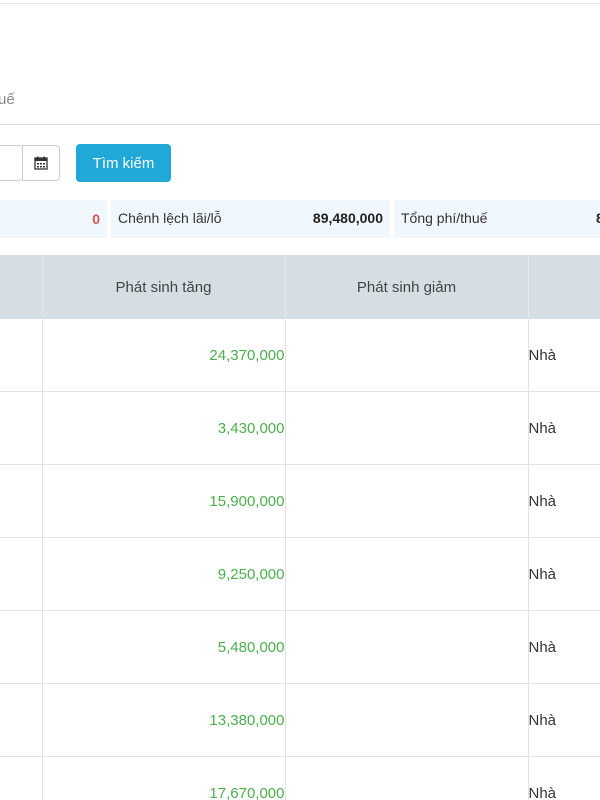 This screenshot has height=800, width=600. Describe the element at coordinates (164, 428) in the screenshot. I see `increase-cell: 3,430,000` at that location.